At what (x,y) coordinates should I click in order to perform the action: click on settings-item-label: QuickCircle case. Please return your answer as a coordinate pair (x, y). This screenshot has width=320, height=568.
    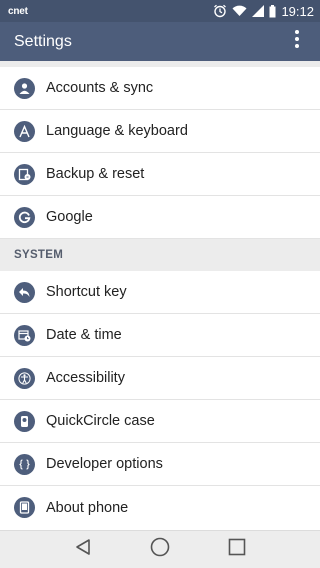
    Looking at the image, I should click on (100, 421).